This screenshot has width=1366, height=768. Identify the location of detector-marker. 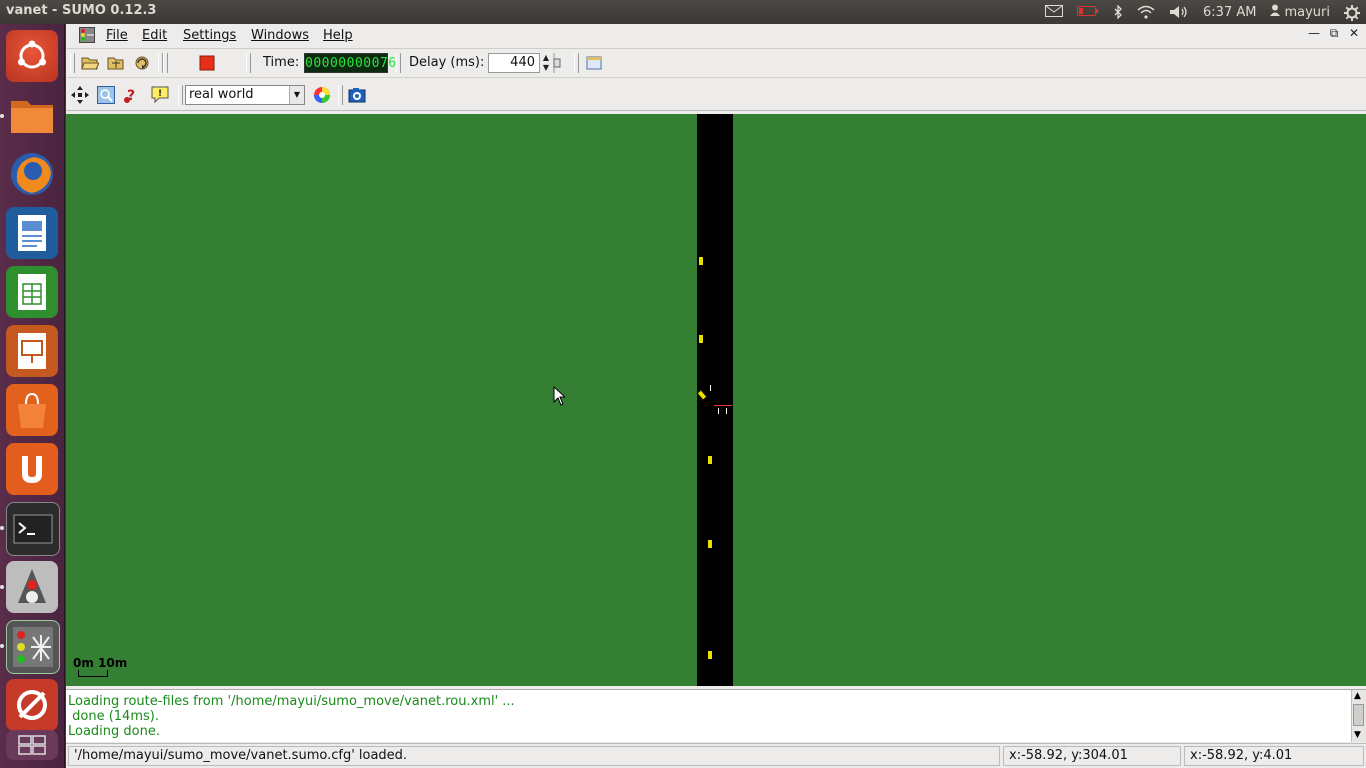
(723, 405).